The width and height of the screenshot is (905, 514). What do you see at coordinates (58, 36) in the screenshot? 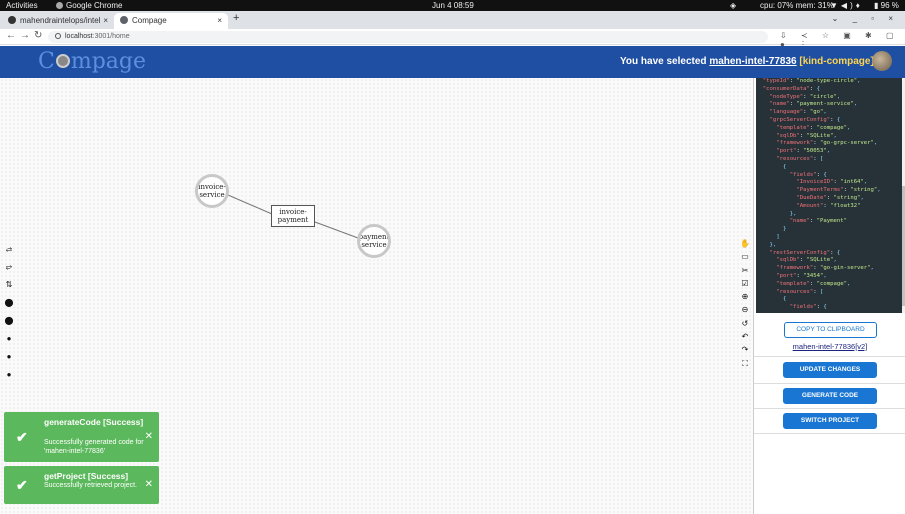
I see `info-icon` at bounding box center [58, 36].